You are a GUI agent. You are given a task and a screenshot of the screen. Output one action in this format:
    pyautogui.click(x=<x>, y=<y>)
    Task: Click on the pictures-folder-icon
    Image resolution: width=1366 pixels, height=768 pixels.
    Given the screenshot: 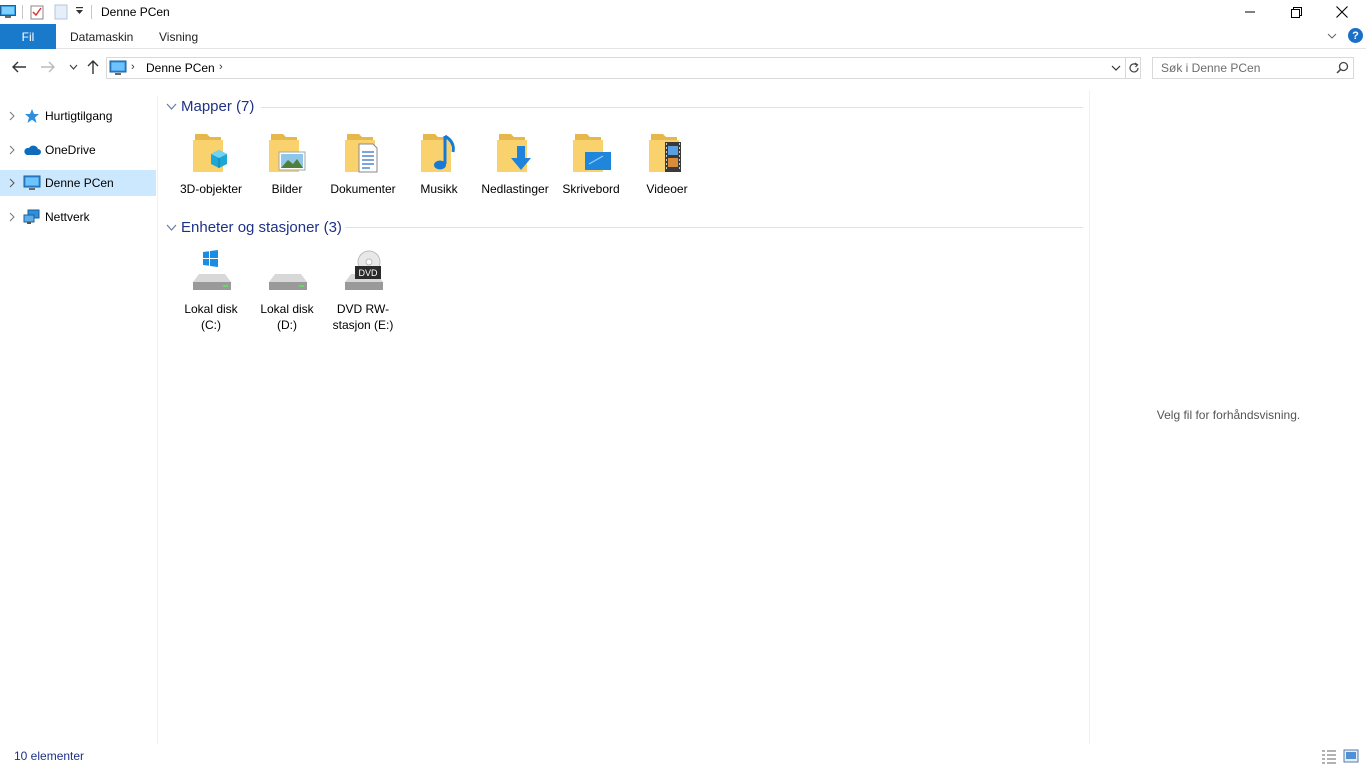 What is the action you would take?
    pyautogui.click(x=287, y=152)
    